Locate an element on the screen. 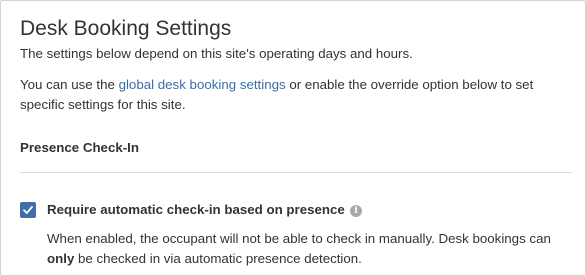  info-icon: i is located at coordinates (356, 211).